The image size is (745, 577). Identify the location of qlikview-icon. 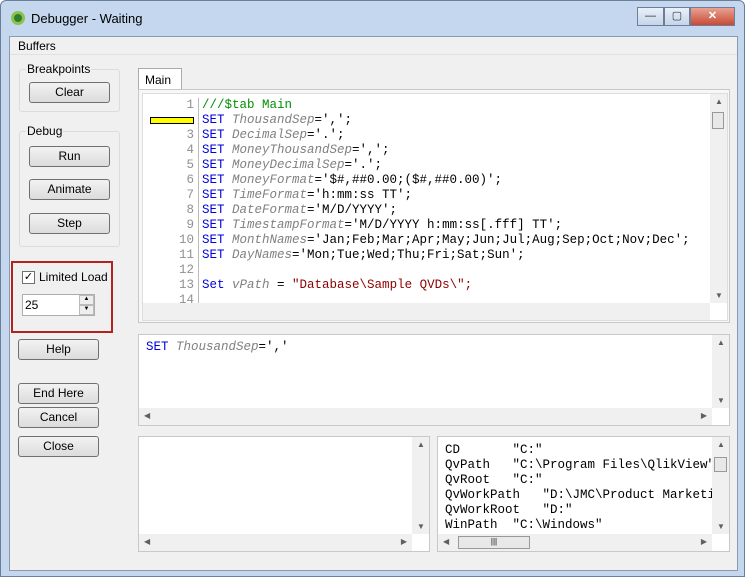
(18, 18).